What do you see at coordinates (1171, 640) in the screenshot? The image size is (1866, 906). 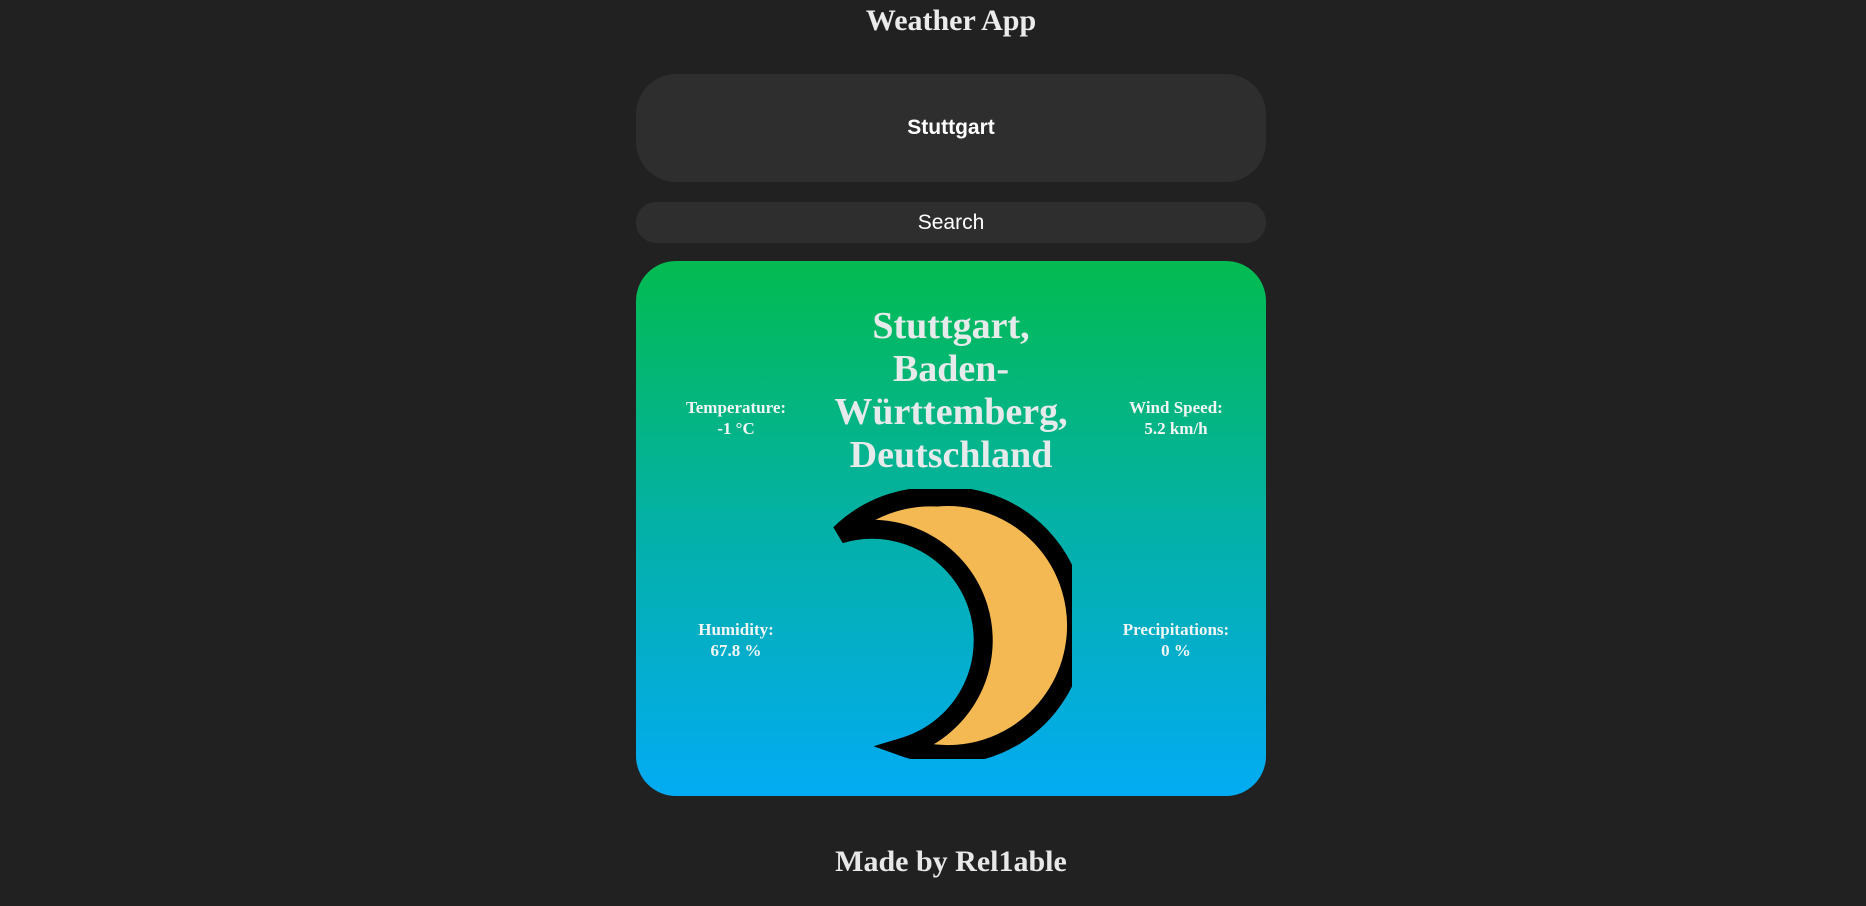 I see `precipitation-stat: Precipitations: 0 %` at bounding box center [1171, 640].